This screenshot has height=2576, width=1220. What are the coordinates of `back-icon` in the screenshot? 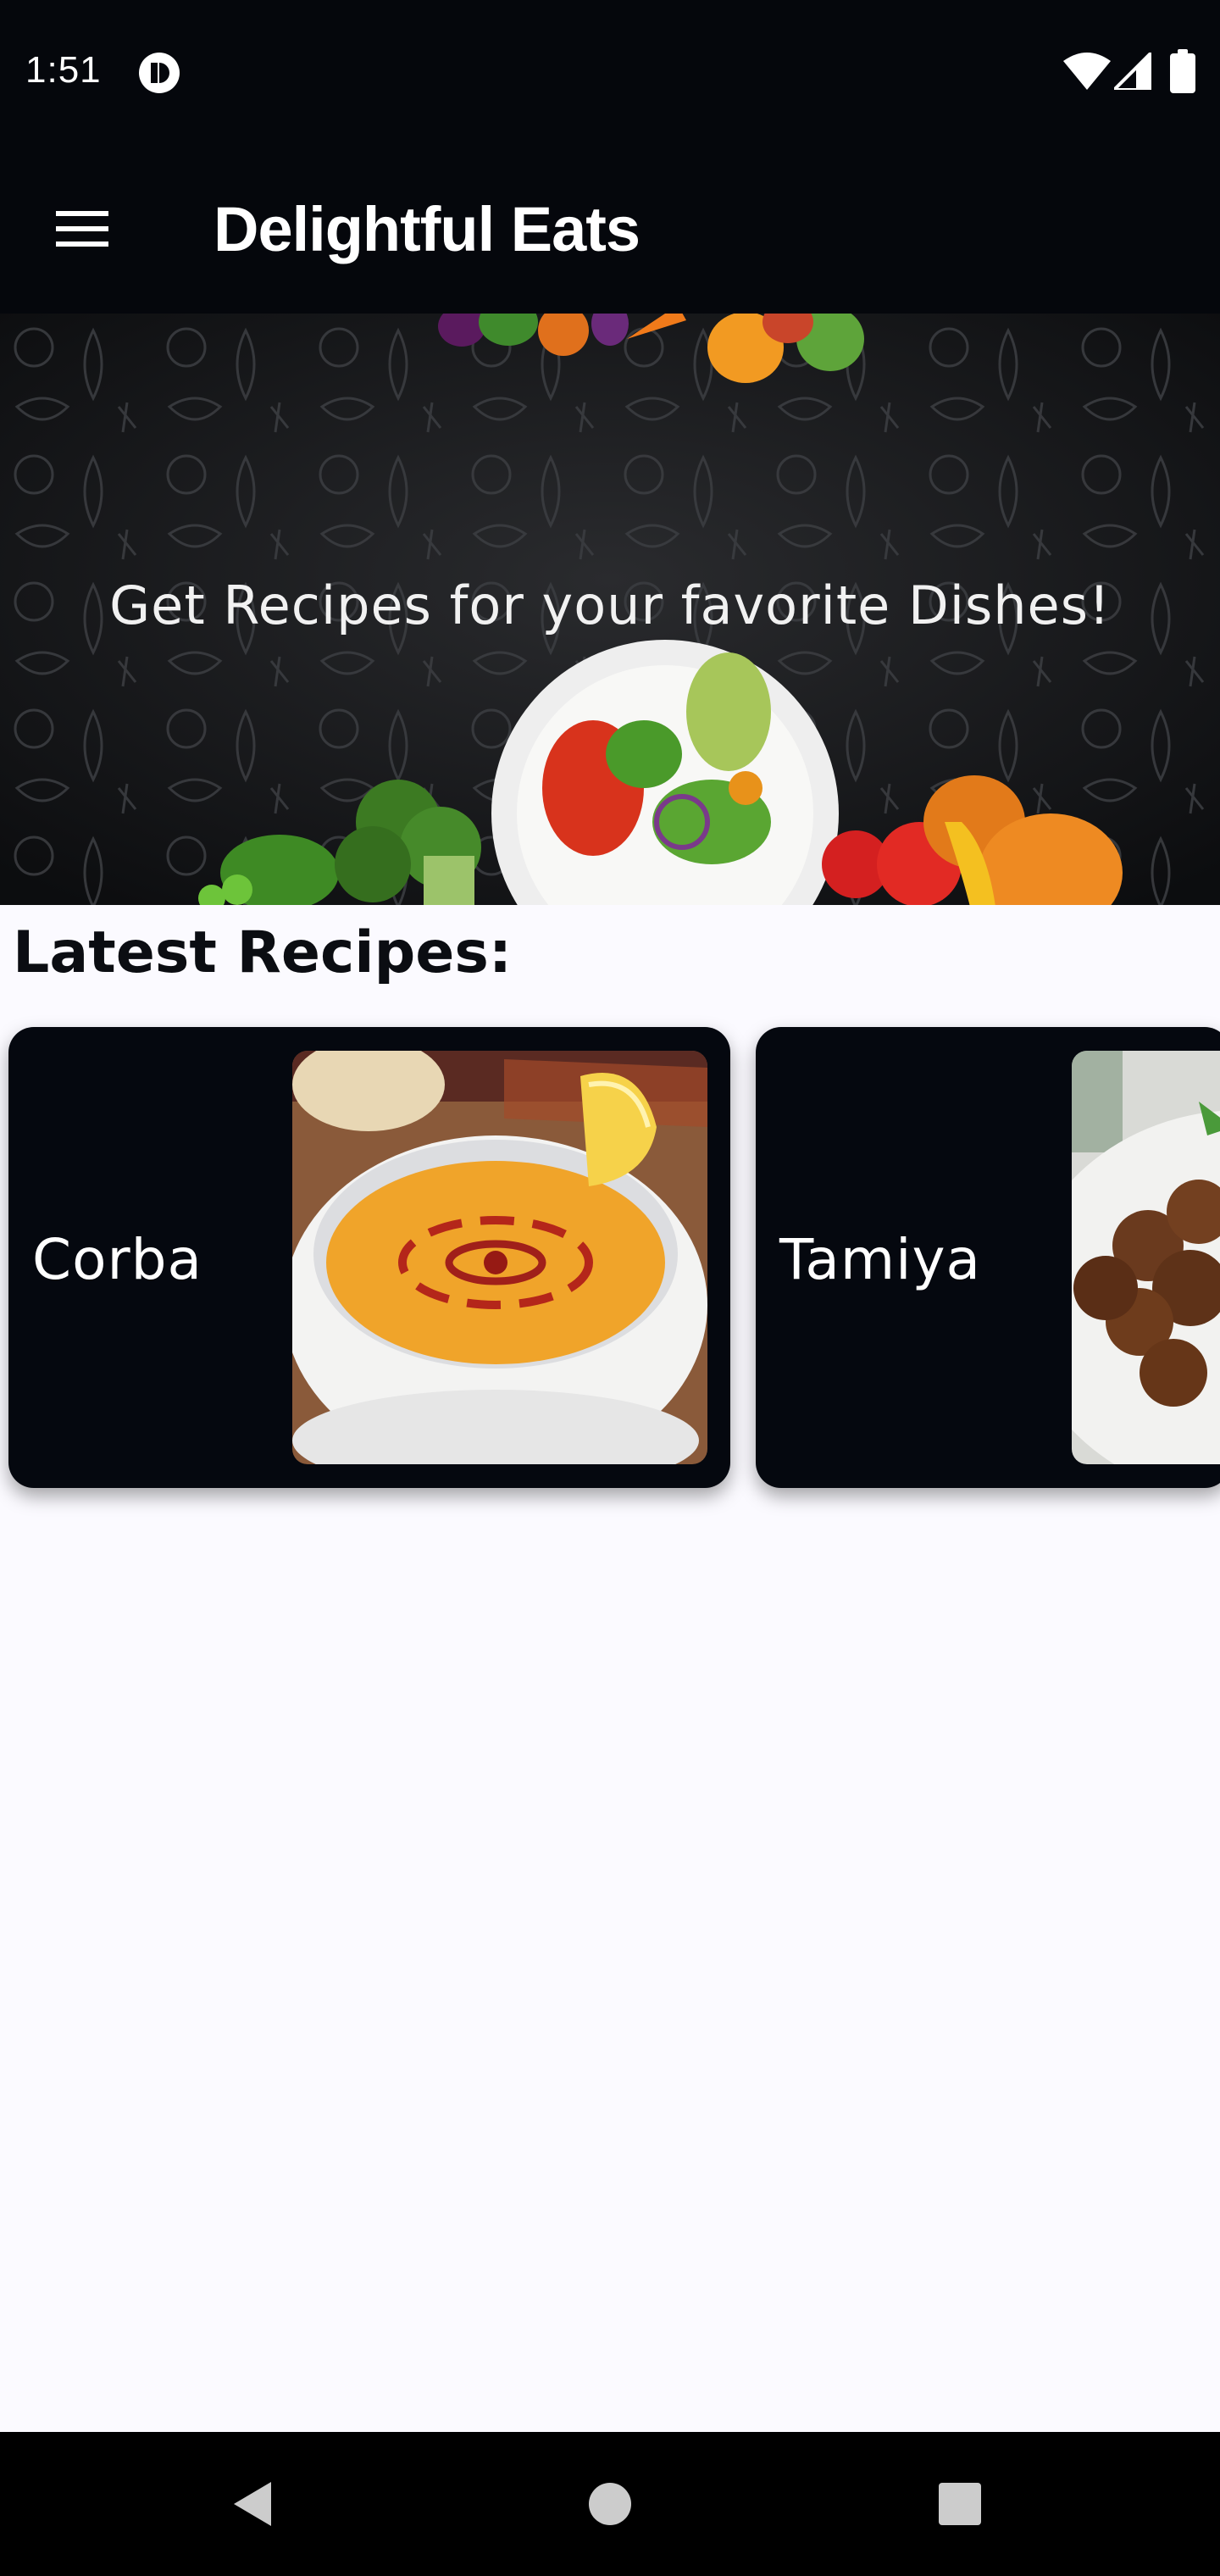 It's located at (254, 2504).